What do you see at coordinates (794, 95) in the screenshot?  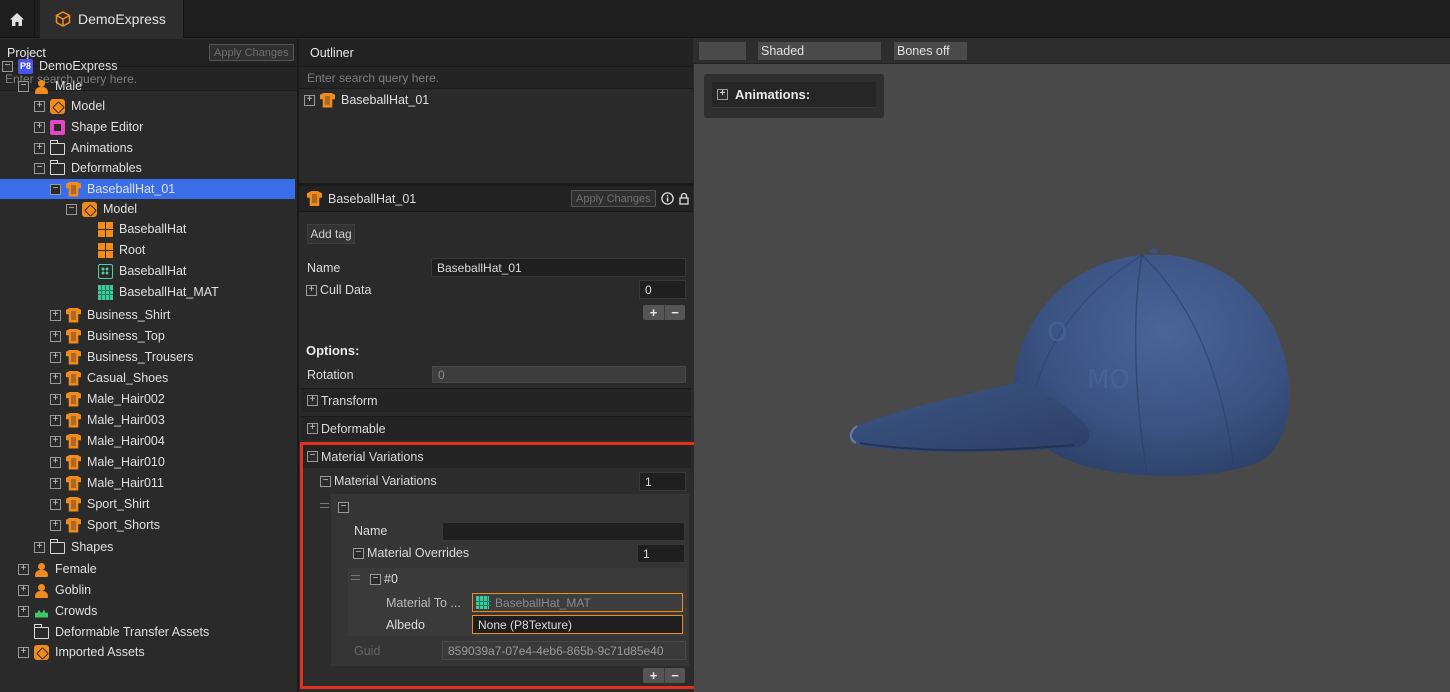 I see `animations-row: + Animations:` at bounding box center [794, 95].